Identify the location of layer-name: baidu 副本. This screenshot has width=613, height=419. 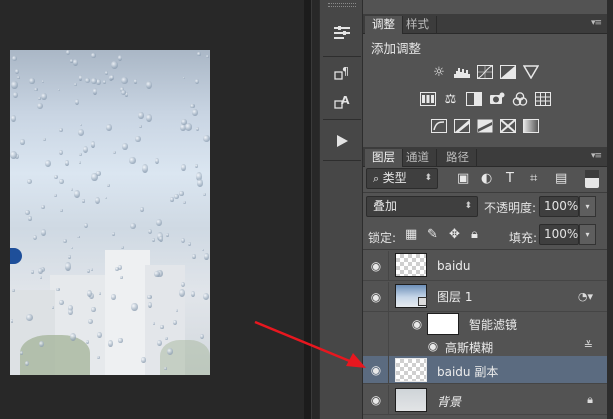
(467, 371).